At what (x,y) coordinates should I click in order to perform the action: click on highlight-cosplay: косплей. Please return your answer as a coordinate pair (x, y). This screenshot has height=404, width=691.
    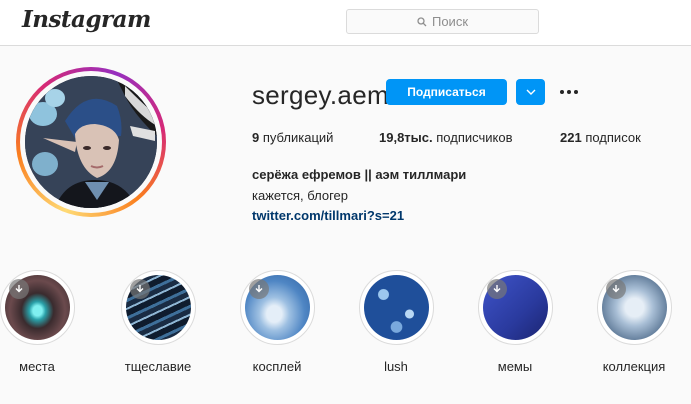
    Looking at the image, I should click on (277, 322).